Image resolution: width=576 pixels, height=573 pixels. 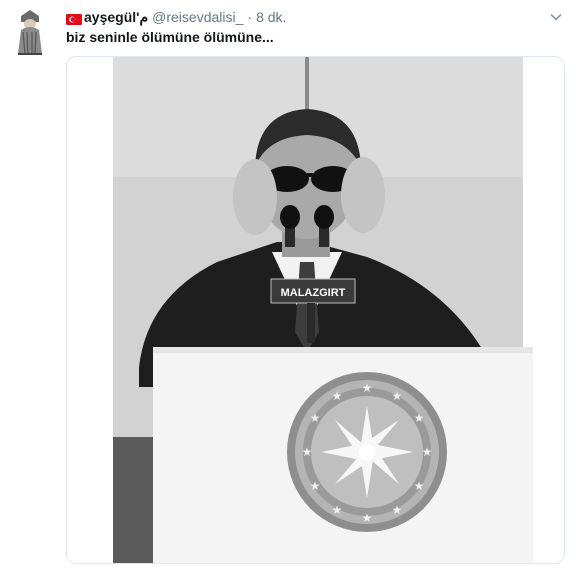 What do you see at coordinates (556, 17) in the screenshot?
I see `chevron-down-icon` at bounding box center [556, 17].